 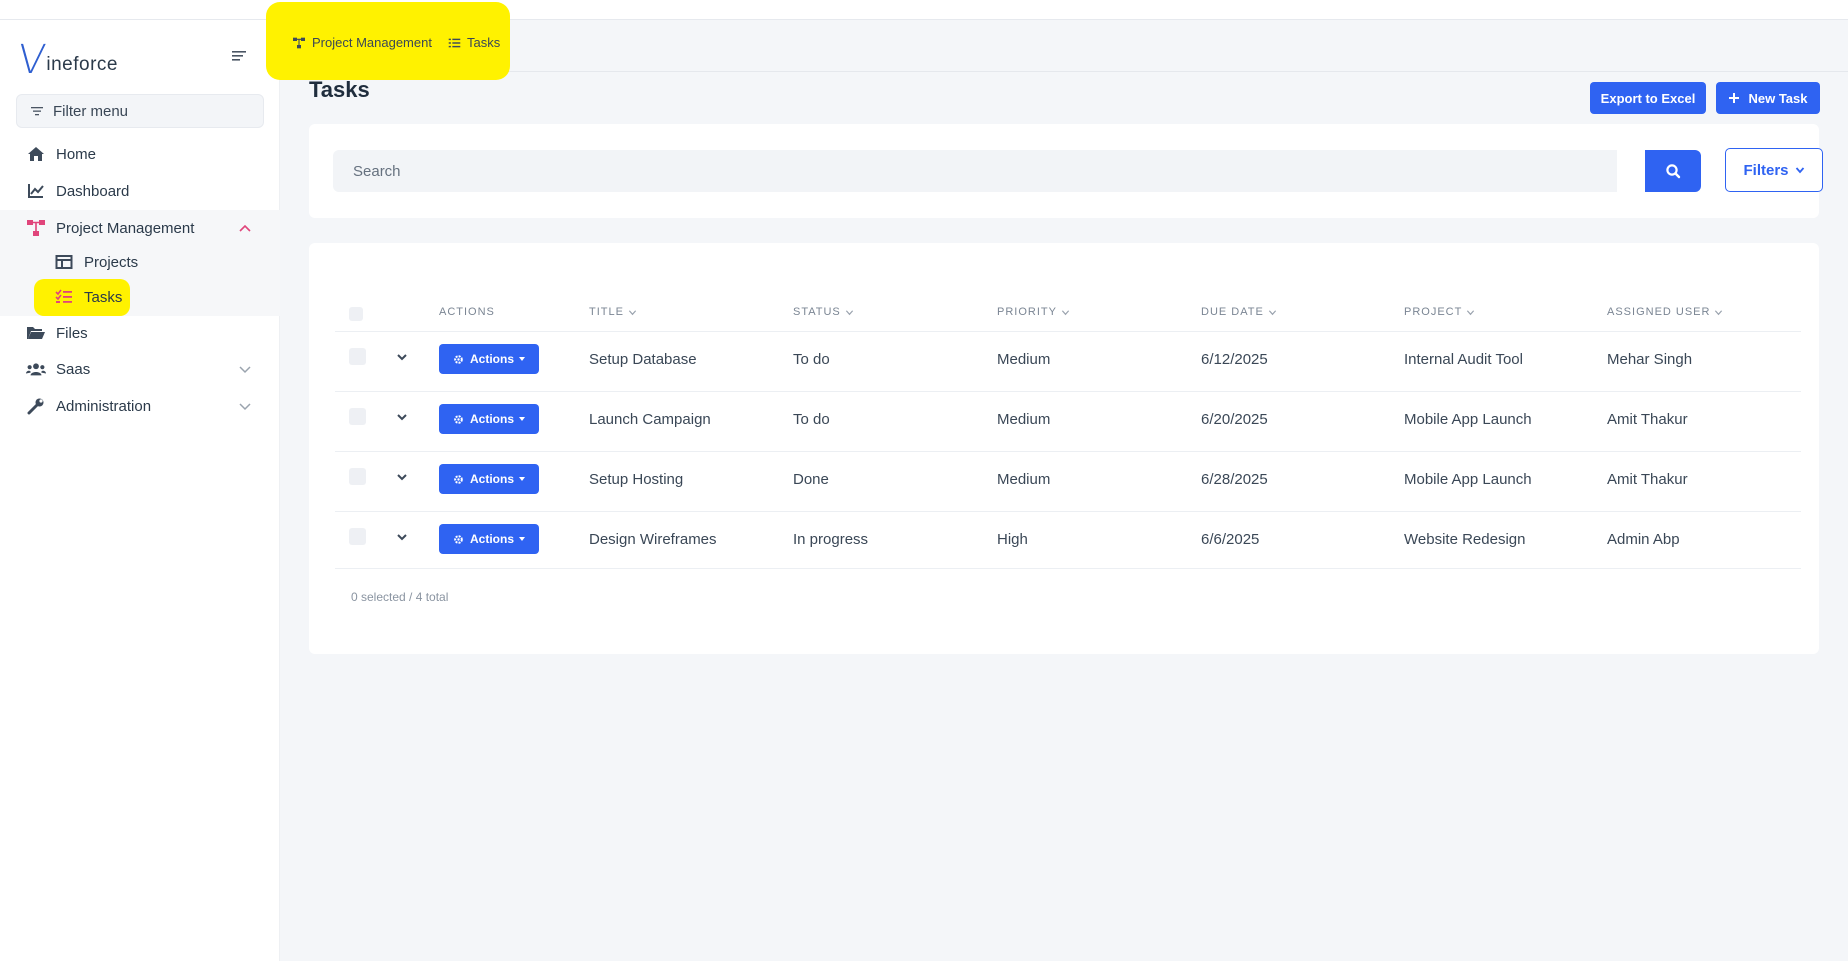 I want to click on header-divider, so click(x=1068, y=331).